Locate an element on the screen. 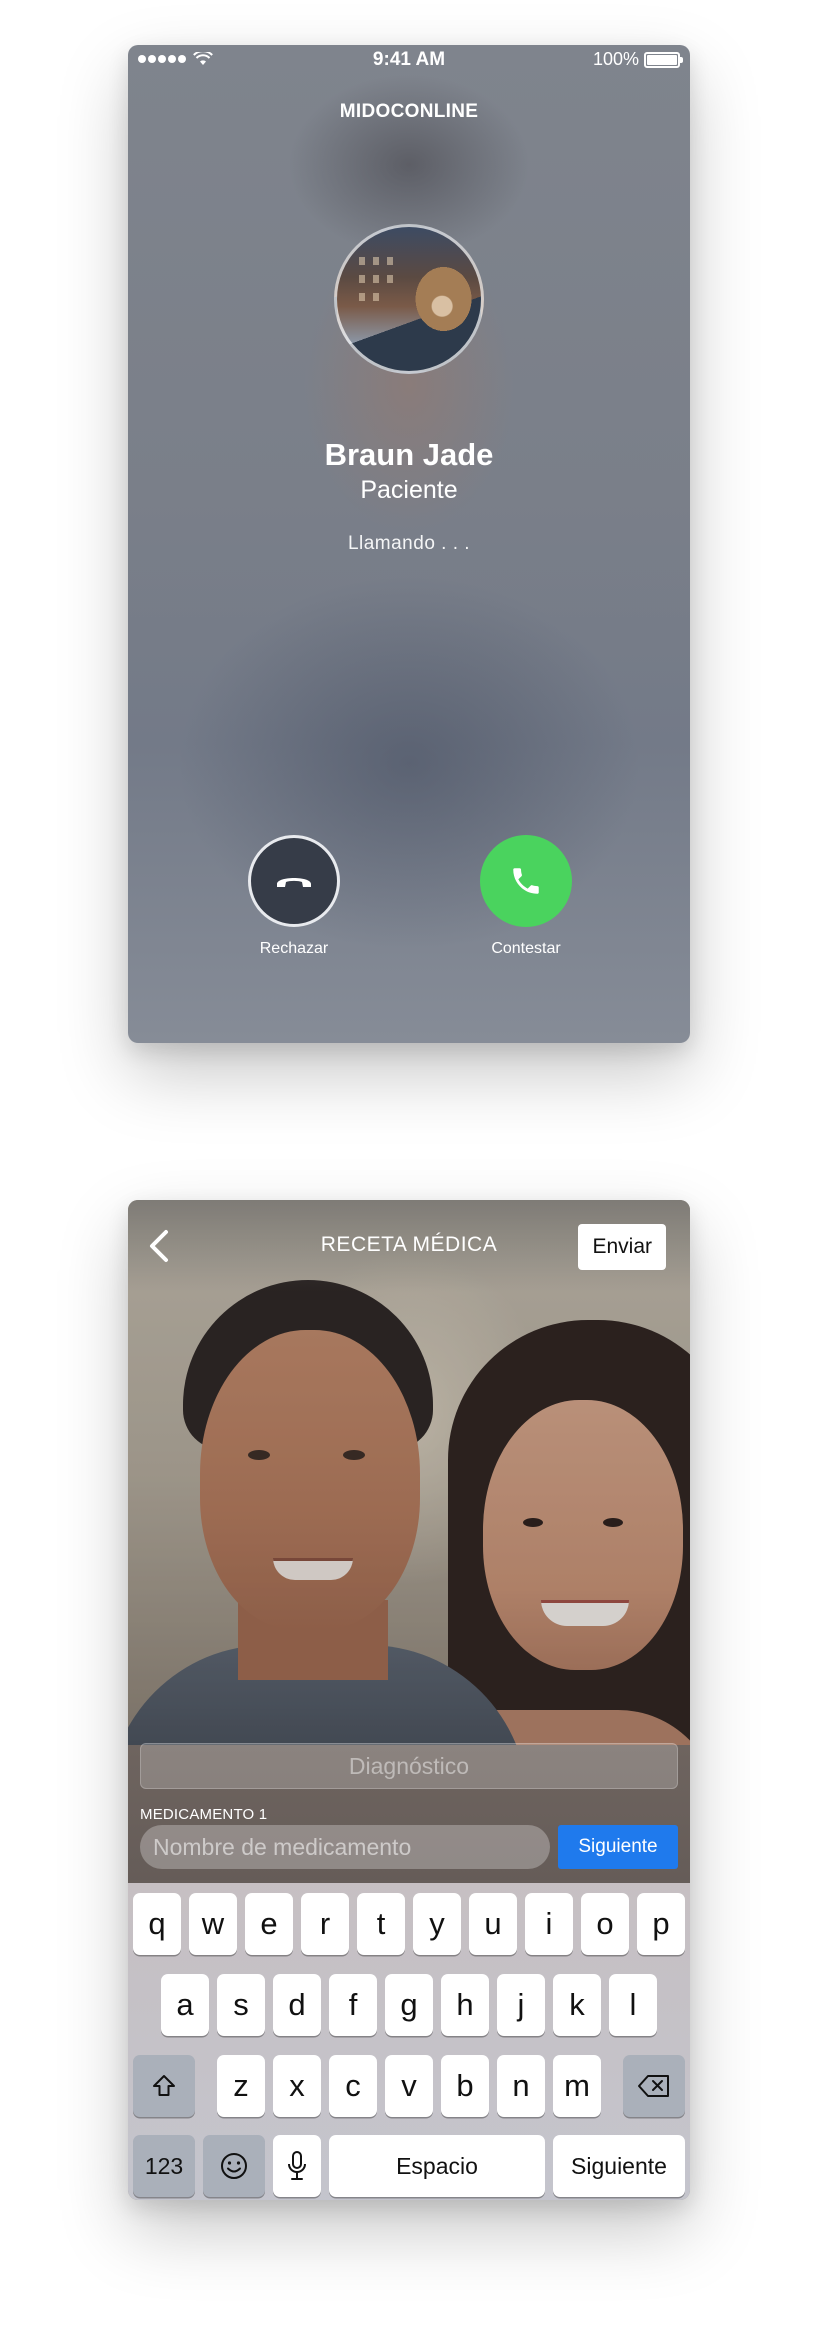 The image size is (818, 2337). send-button: Enviar is located at coordinates (622, 1247).